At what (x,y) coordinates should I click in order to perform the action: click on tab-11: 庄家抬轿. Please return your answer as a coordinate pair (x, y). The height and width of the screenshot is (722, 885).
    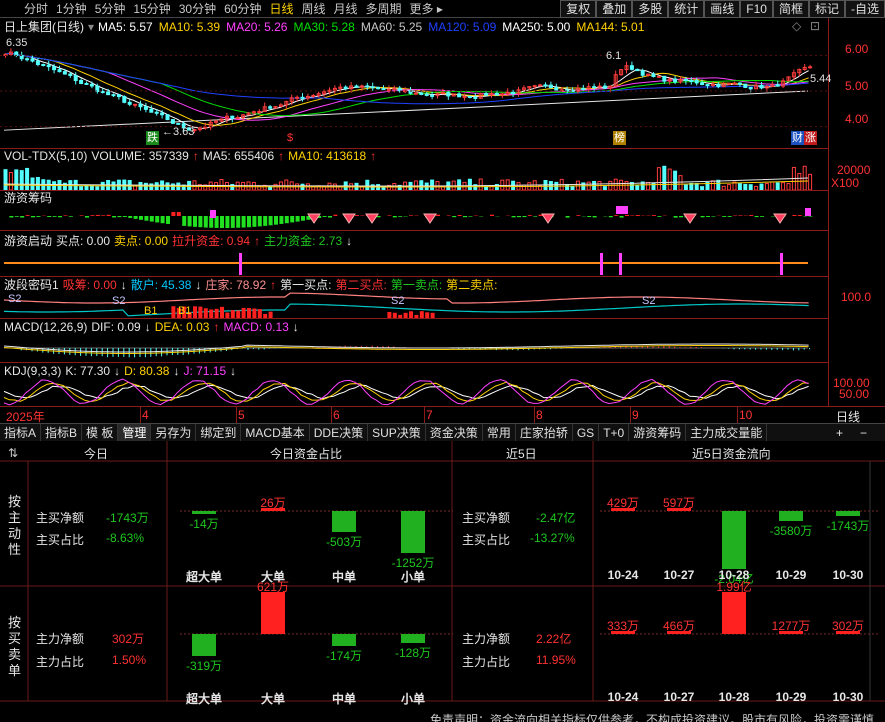
    Looking at the image, I should click on (544, 432).